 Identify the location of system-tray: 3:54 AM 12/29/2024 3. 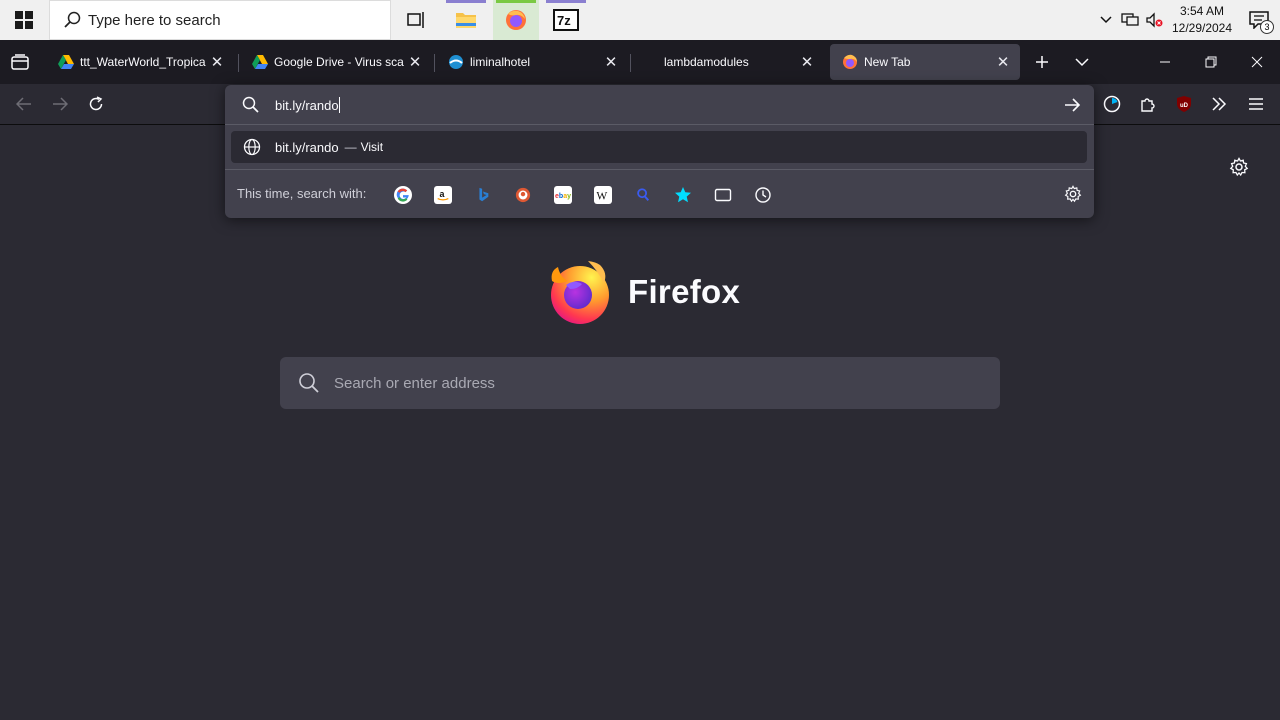
(1187, 20).